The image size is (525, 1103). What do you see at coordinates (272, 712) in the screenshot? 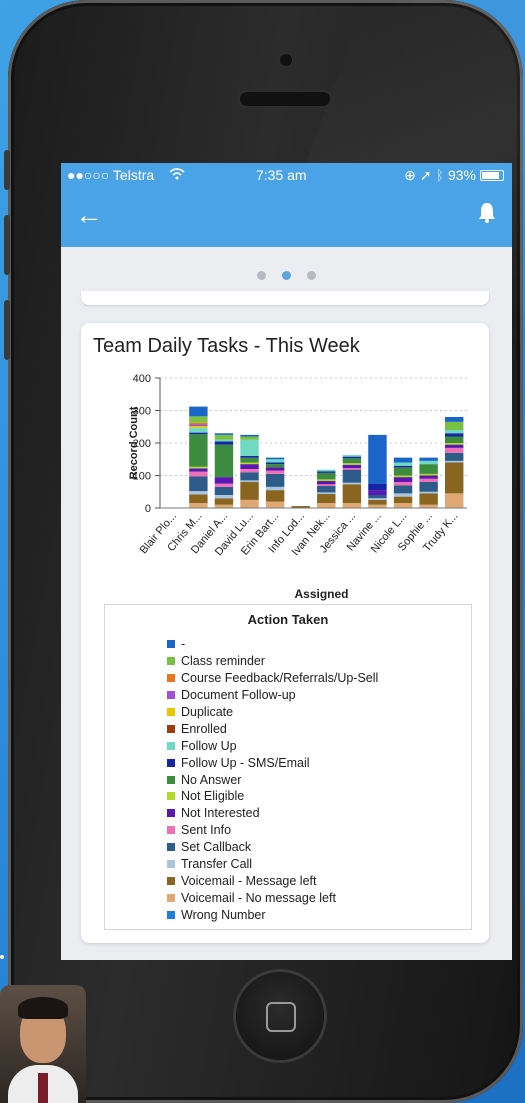
I see `legend-item: Duplicate` at bounding box center [272, 712].